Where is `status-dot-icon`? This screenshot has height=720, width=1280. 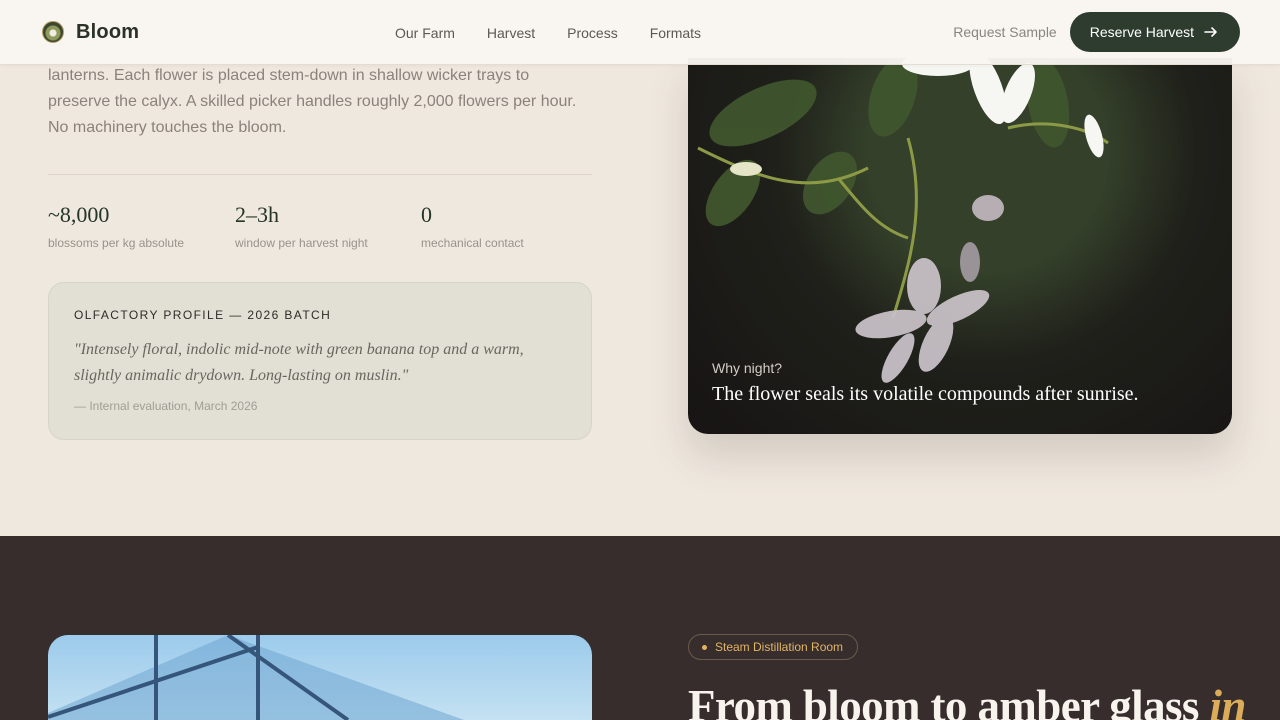
status-dot-icon is located at coordinates (704, 647).